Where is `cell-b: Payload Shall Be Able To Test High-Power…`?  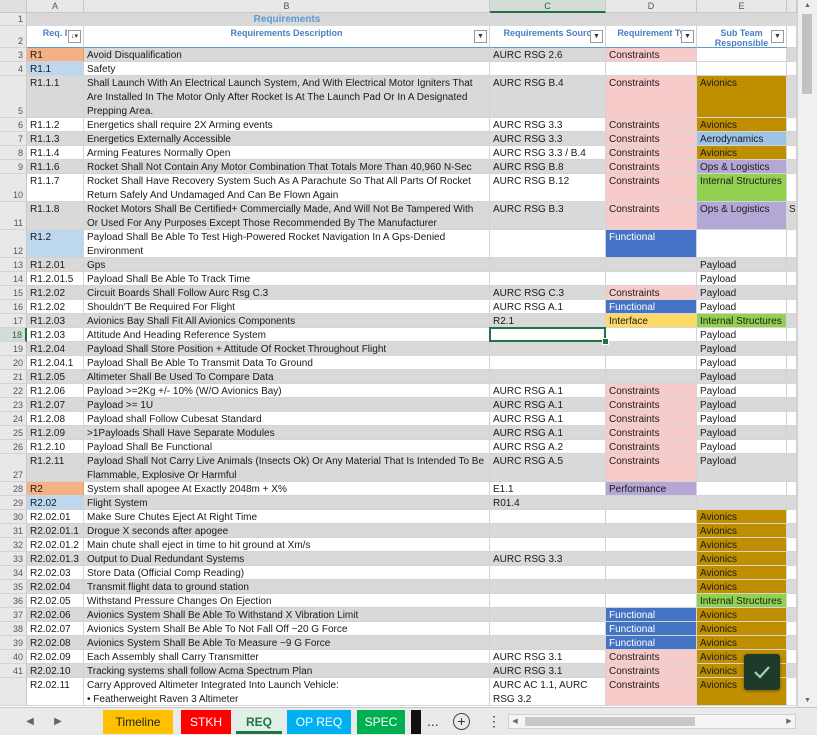
cell-b: Payload Shall Be Able To Test High-Power… is located at coordinates (287, 244).